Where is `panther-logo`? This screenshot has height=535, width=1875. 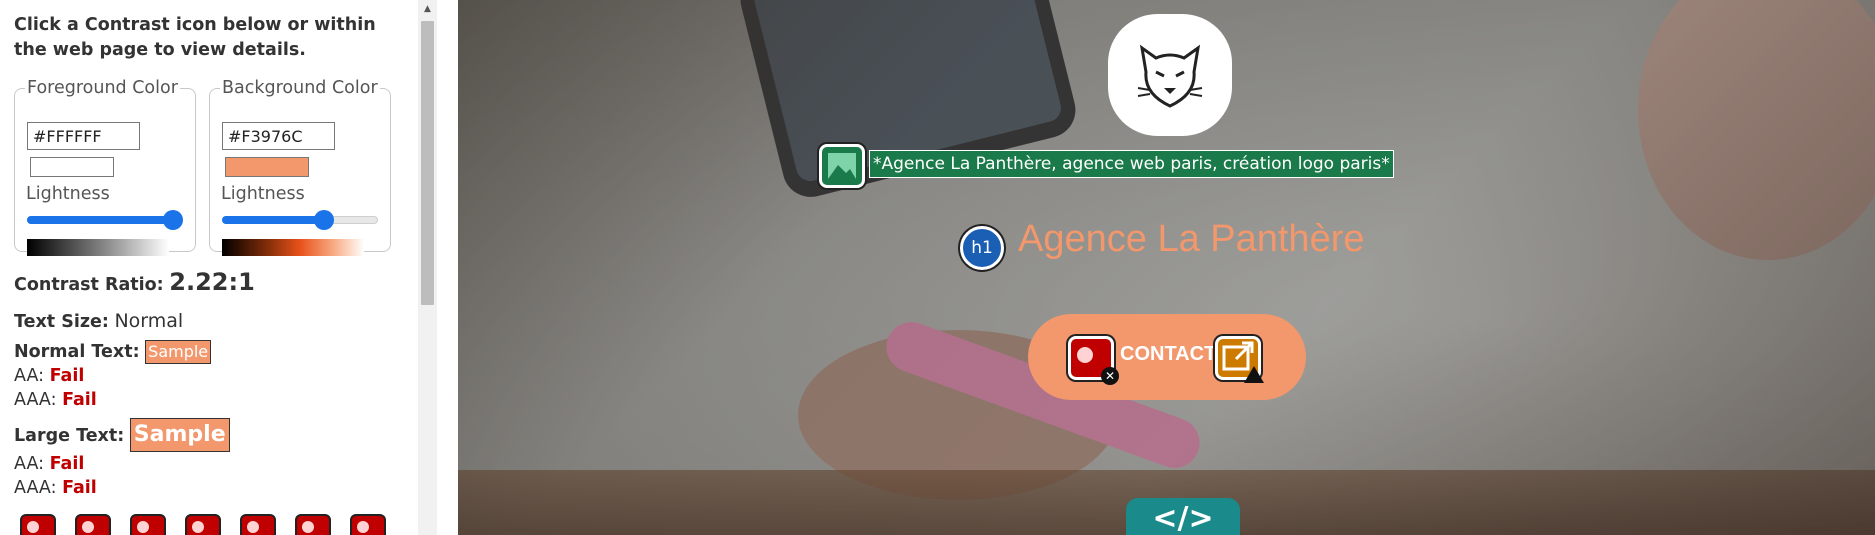 panther-logo is located at coordinates (1170, 75).